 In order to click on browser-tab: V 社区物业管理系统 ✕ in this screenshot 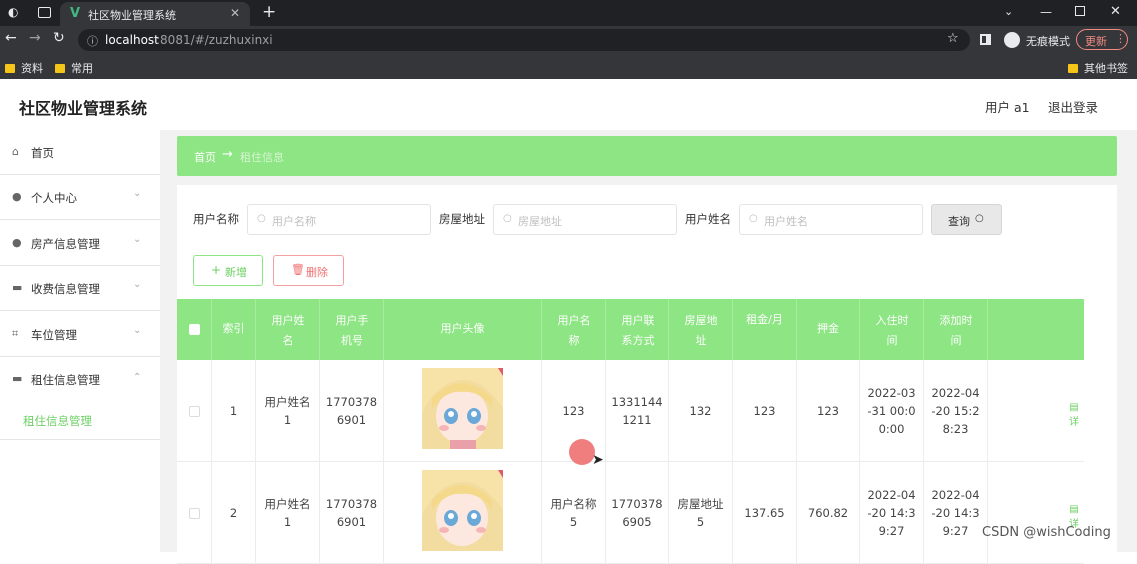, I will do `click(155, 14)`.